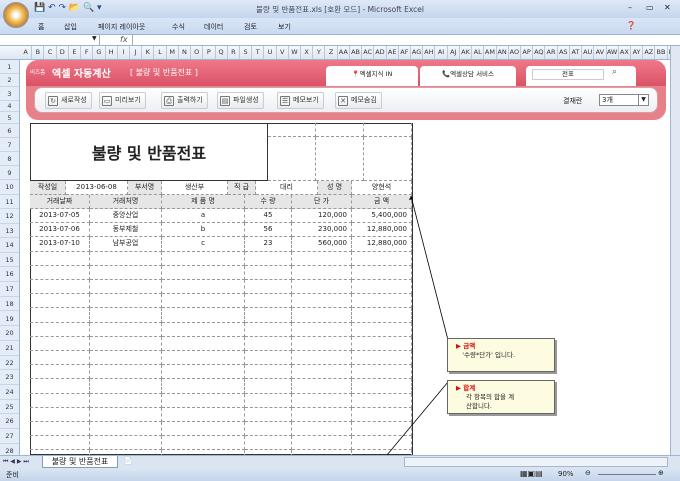  I want to click on zoom-out-button: ⊖, so click(588, 473).